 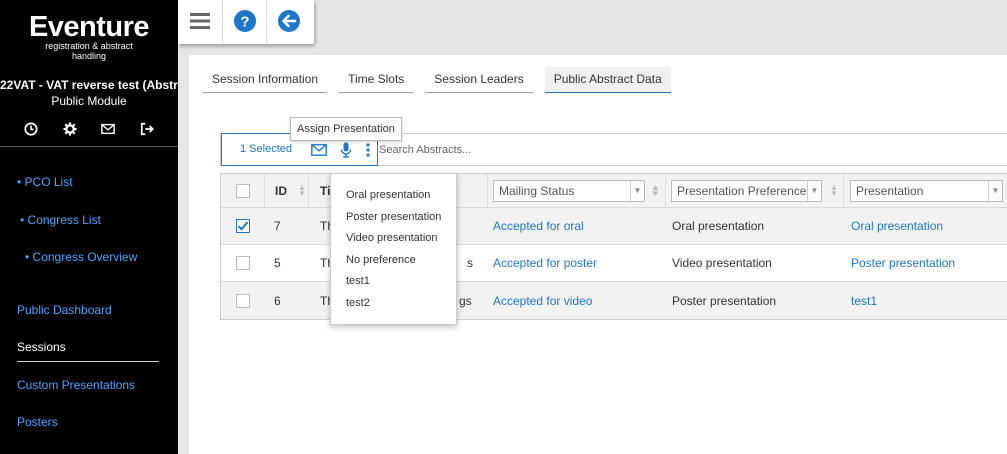 I want to click on clock-icon, so click(x=31, y=129).